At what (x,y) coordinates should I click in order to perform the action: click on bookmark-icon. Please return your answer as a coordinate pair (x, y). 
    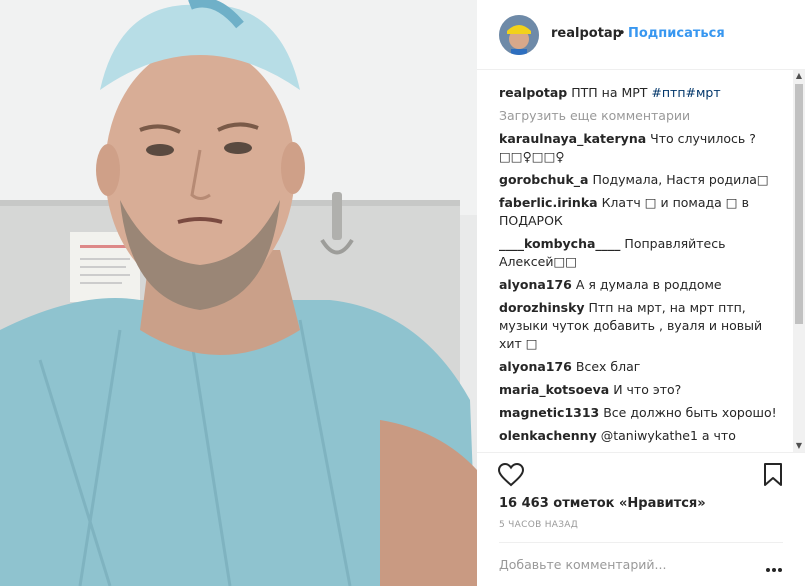
    Looking at the image, I should click on (773, 475).